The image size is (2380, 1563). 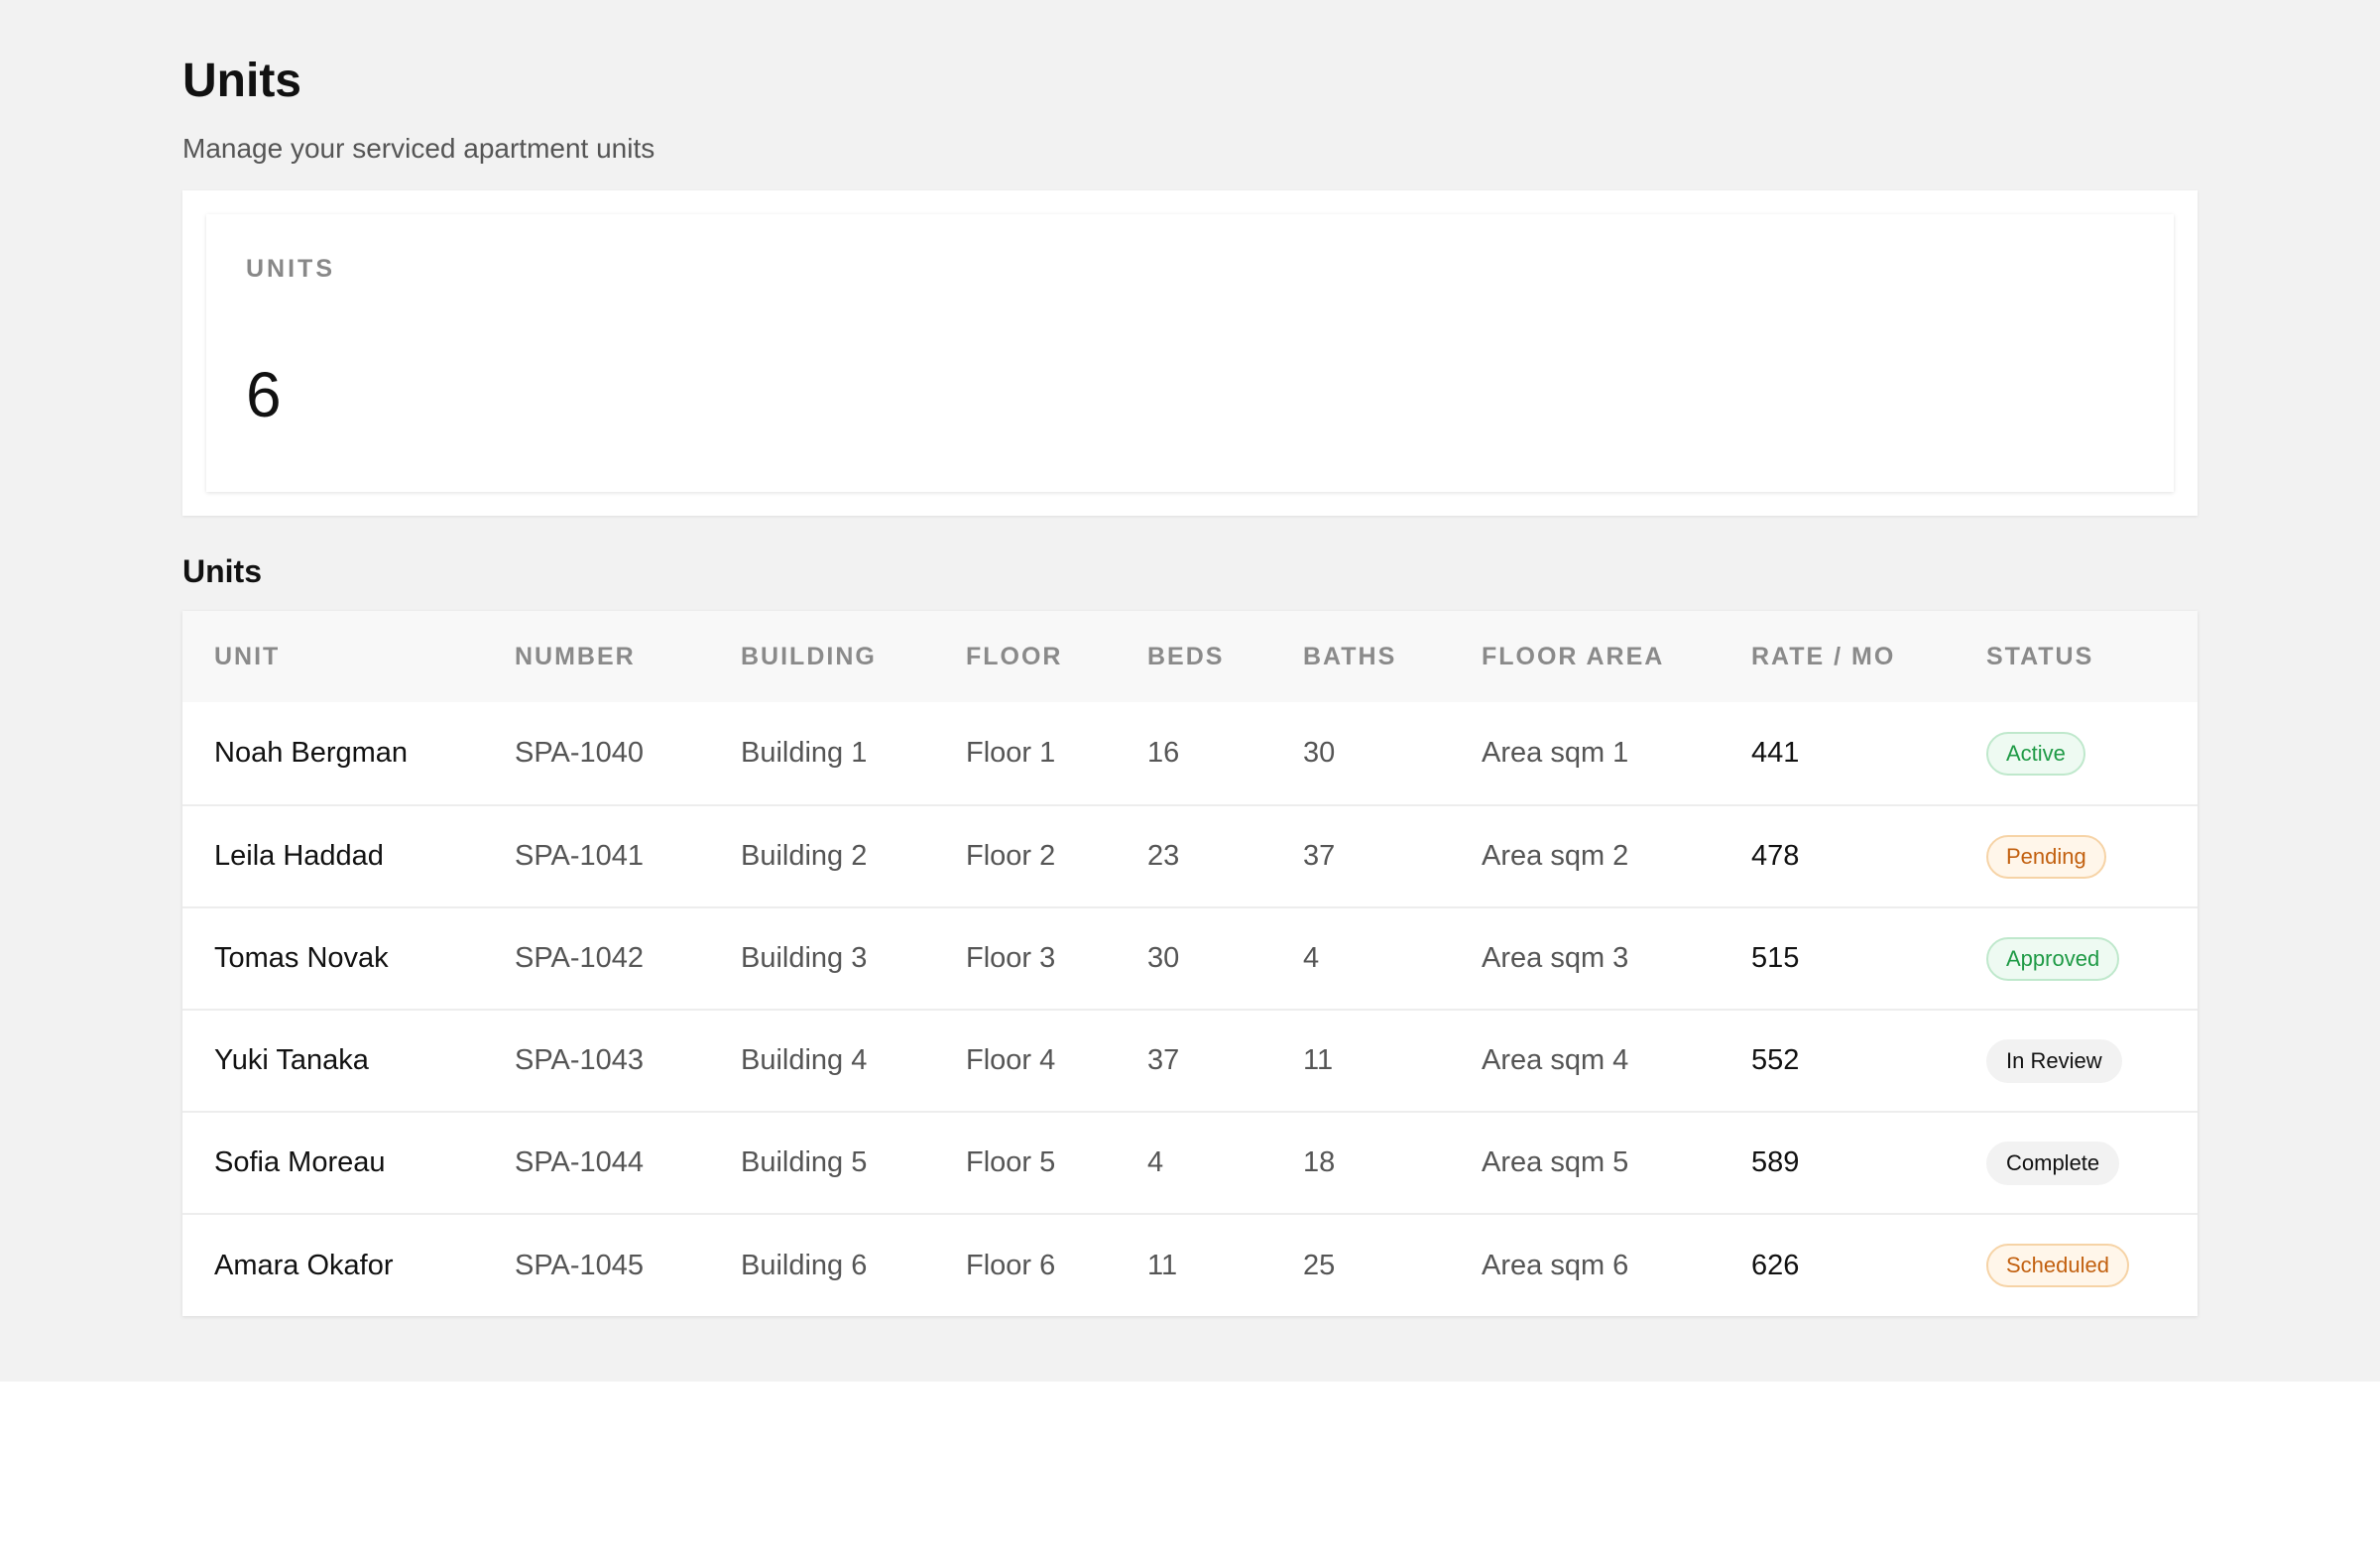 What do you see at coordinates (1163, 1060) in the screenshot?
I see `cell-beds: 37` at bounding box center [1163, 1060].